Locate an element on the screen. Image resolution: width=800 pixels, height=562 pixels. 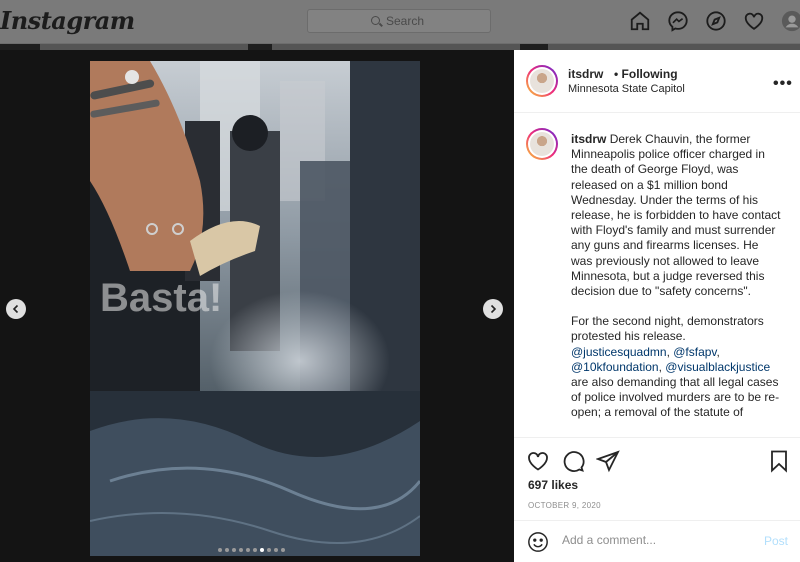
comment-icon is located at coordinates (573, 461).